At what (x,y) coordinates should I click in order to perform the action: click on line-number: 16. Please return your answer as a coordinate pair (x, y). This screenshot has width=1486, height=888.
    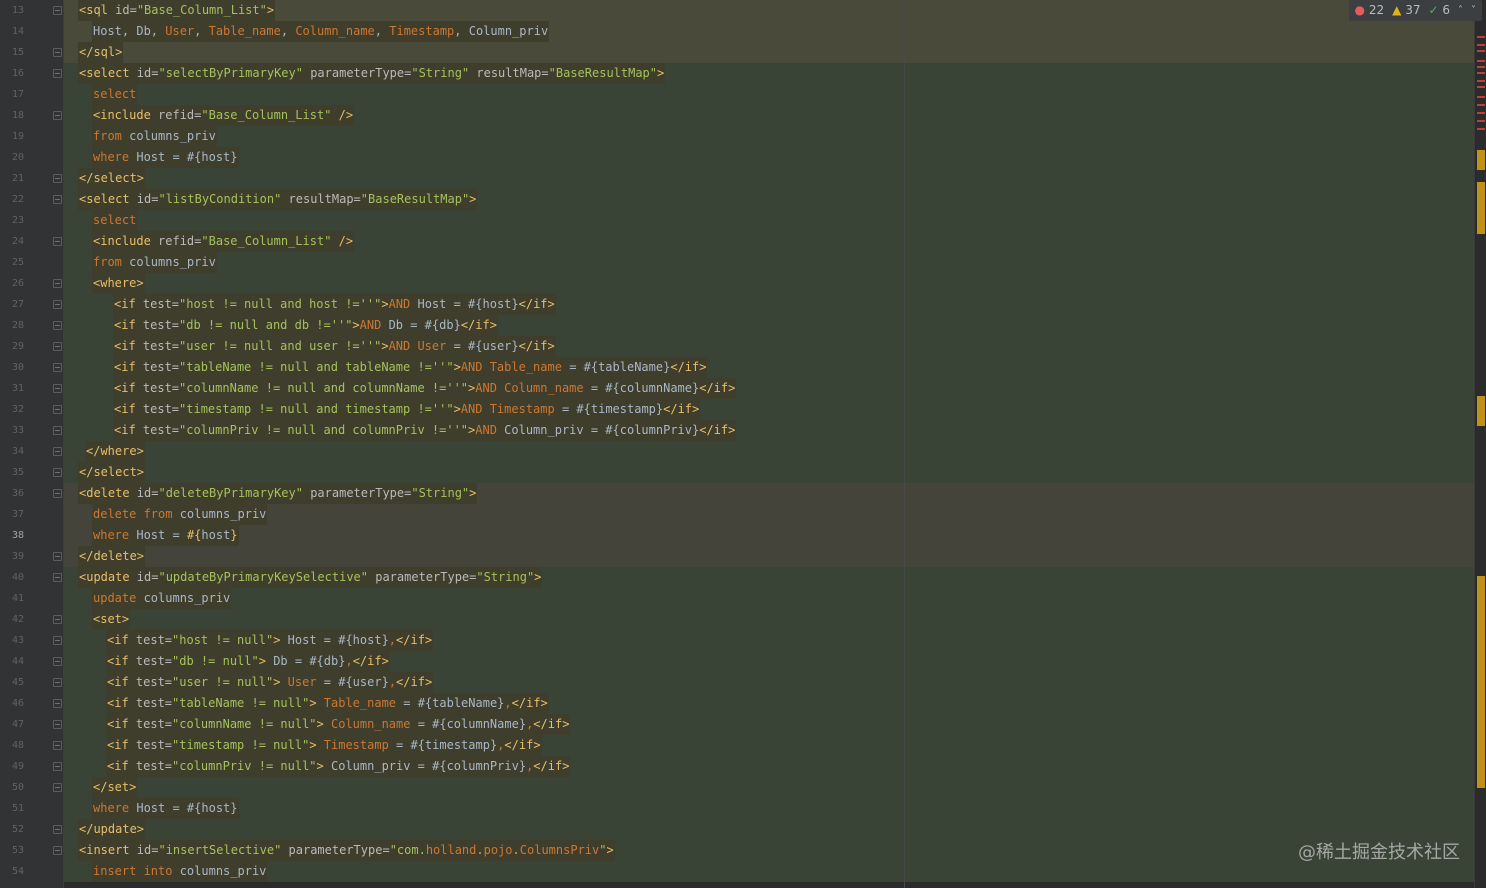
    Looking at the image, I should click on (12, 73).